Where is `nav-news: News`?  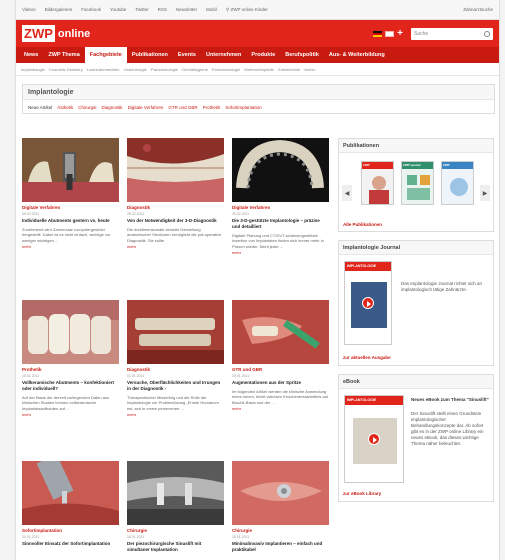
nav-news: News is located at coordinates (31, 55).